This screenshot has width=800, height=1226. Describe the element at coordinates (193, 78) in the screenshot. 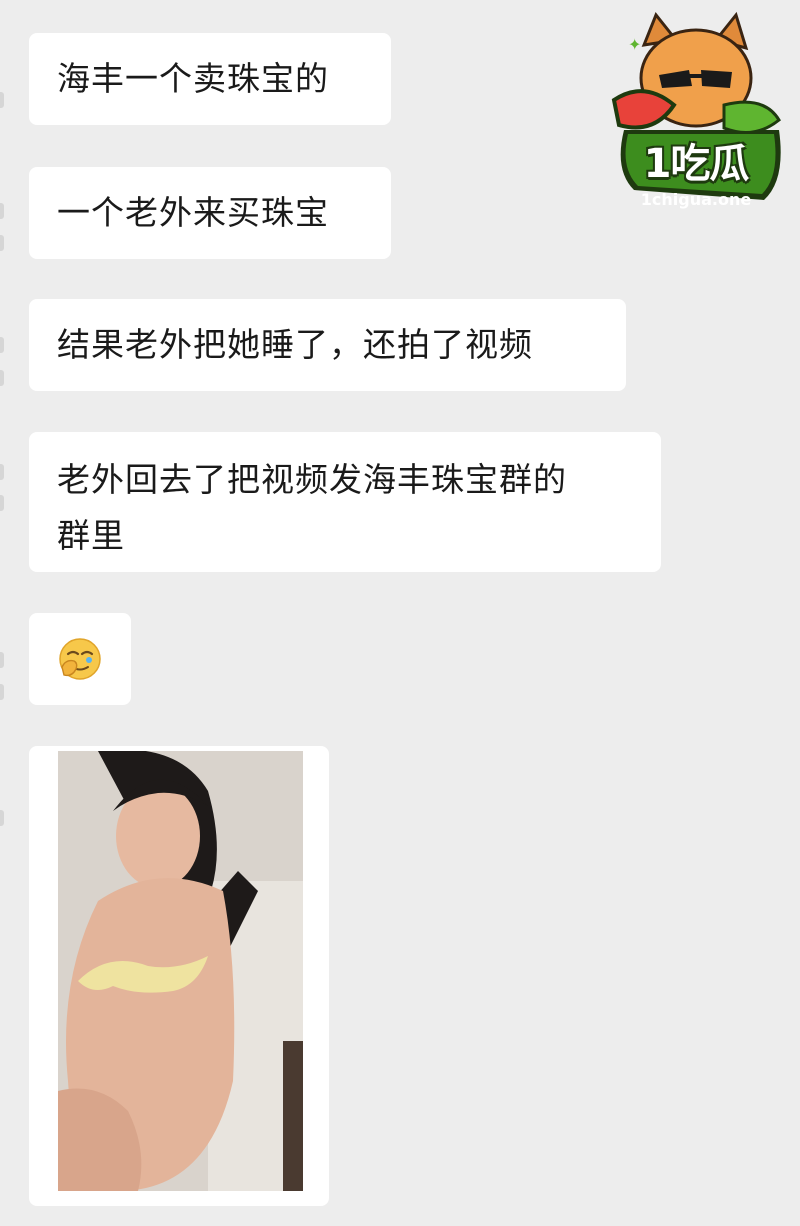

I see `message-text-1: 海丰一个卖珠宝的` at that location.